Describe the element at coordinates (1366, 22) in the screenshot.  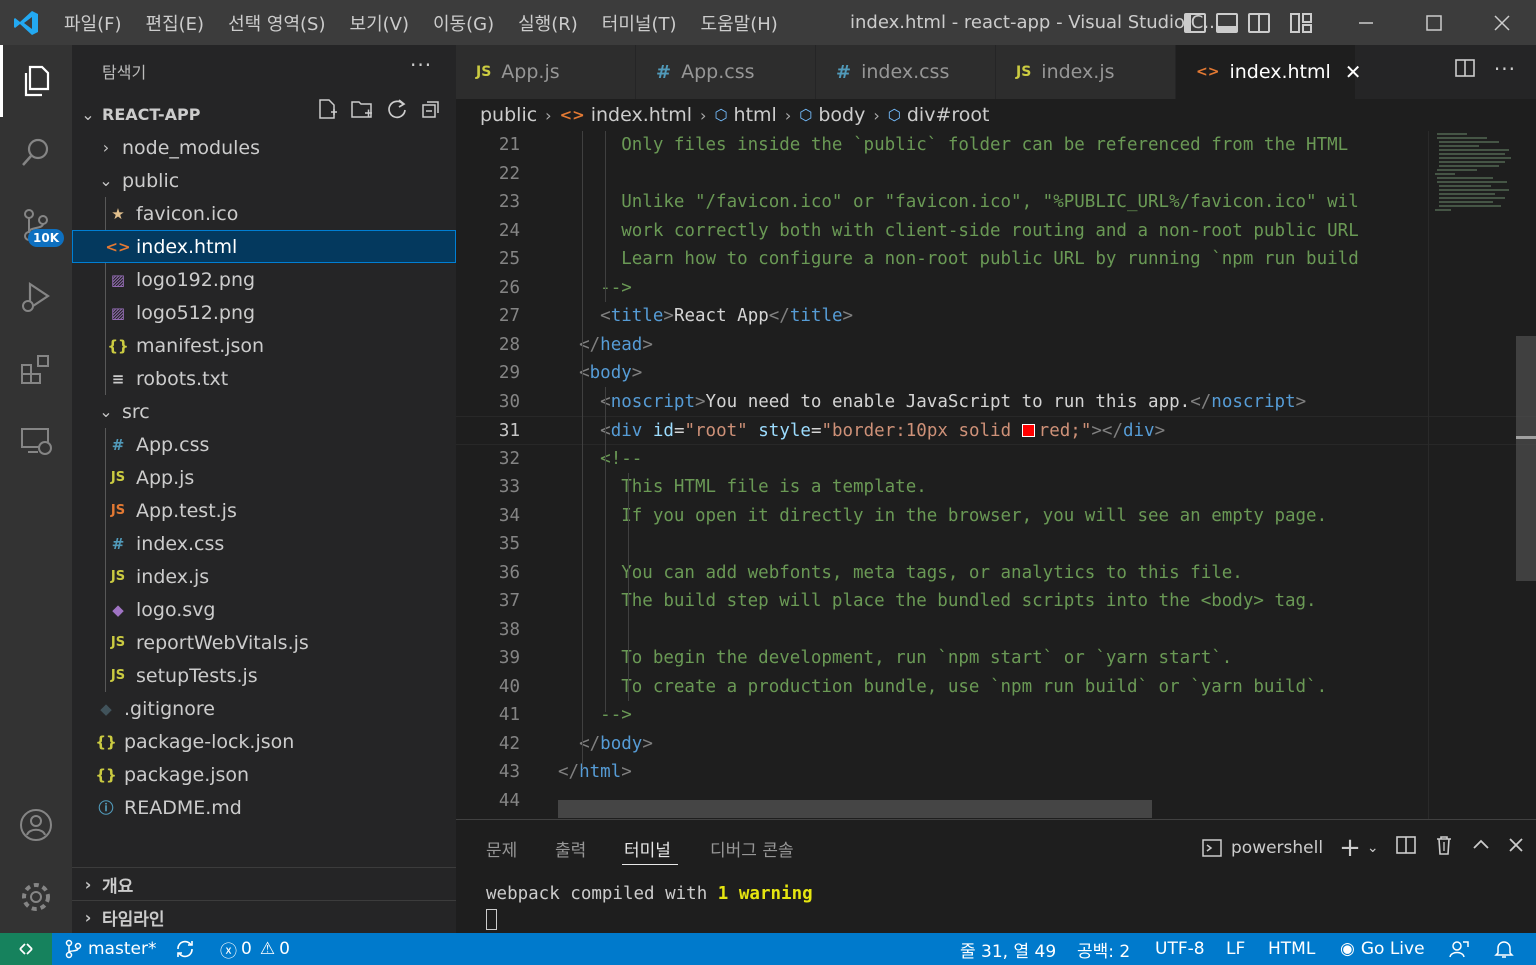
I see `minimize-button` at that location.